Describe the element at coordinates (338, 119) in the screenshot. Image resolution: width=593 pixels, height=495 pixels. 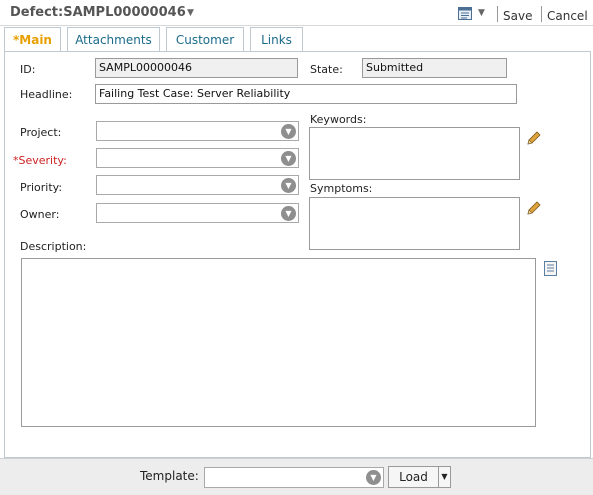
I see `keywords-label: Keywords:` at that location.